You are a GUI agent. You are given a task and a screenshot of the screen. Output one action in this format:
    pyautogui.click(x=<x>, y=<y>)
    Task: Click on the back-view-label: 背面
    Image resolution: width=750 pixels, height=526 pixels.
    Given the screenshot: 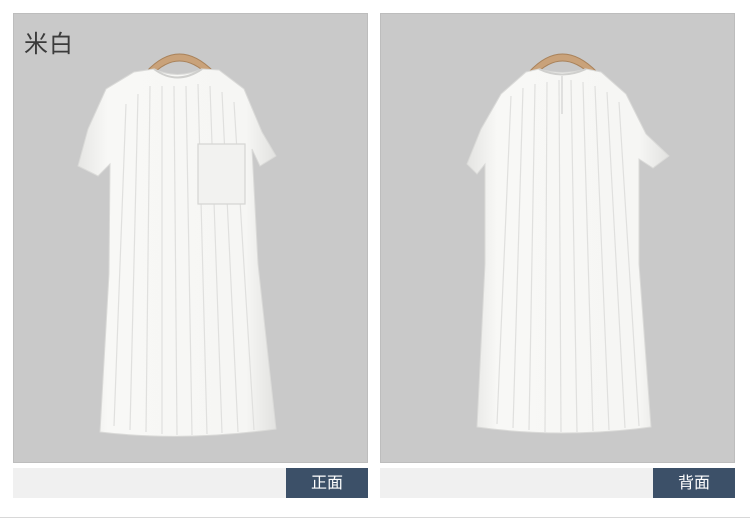 What is the action you would take?
    pyautogui.click(x=694, y=483)
    